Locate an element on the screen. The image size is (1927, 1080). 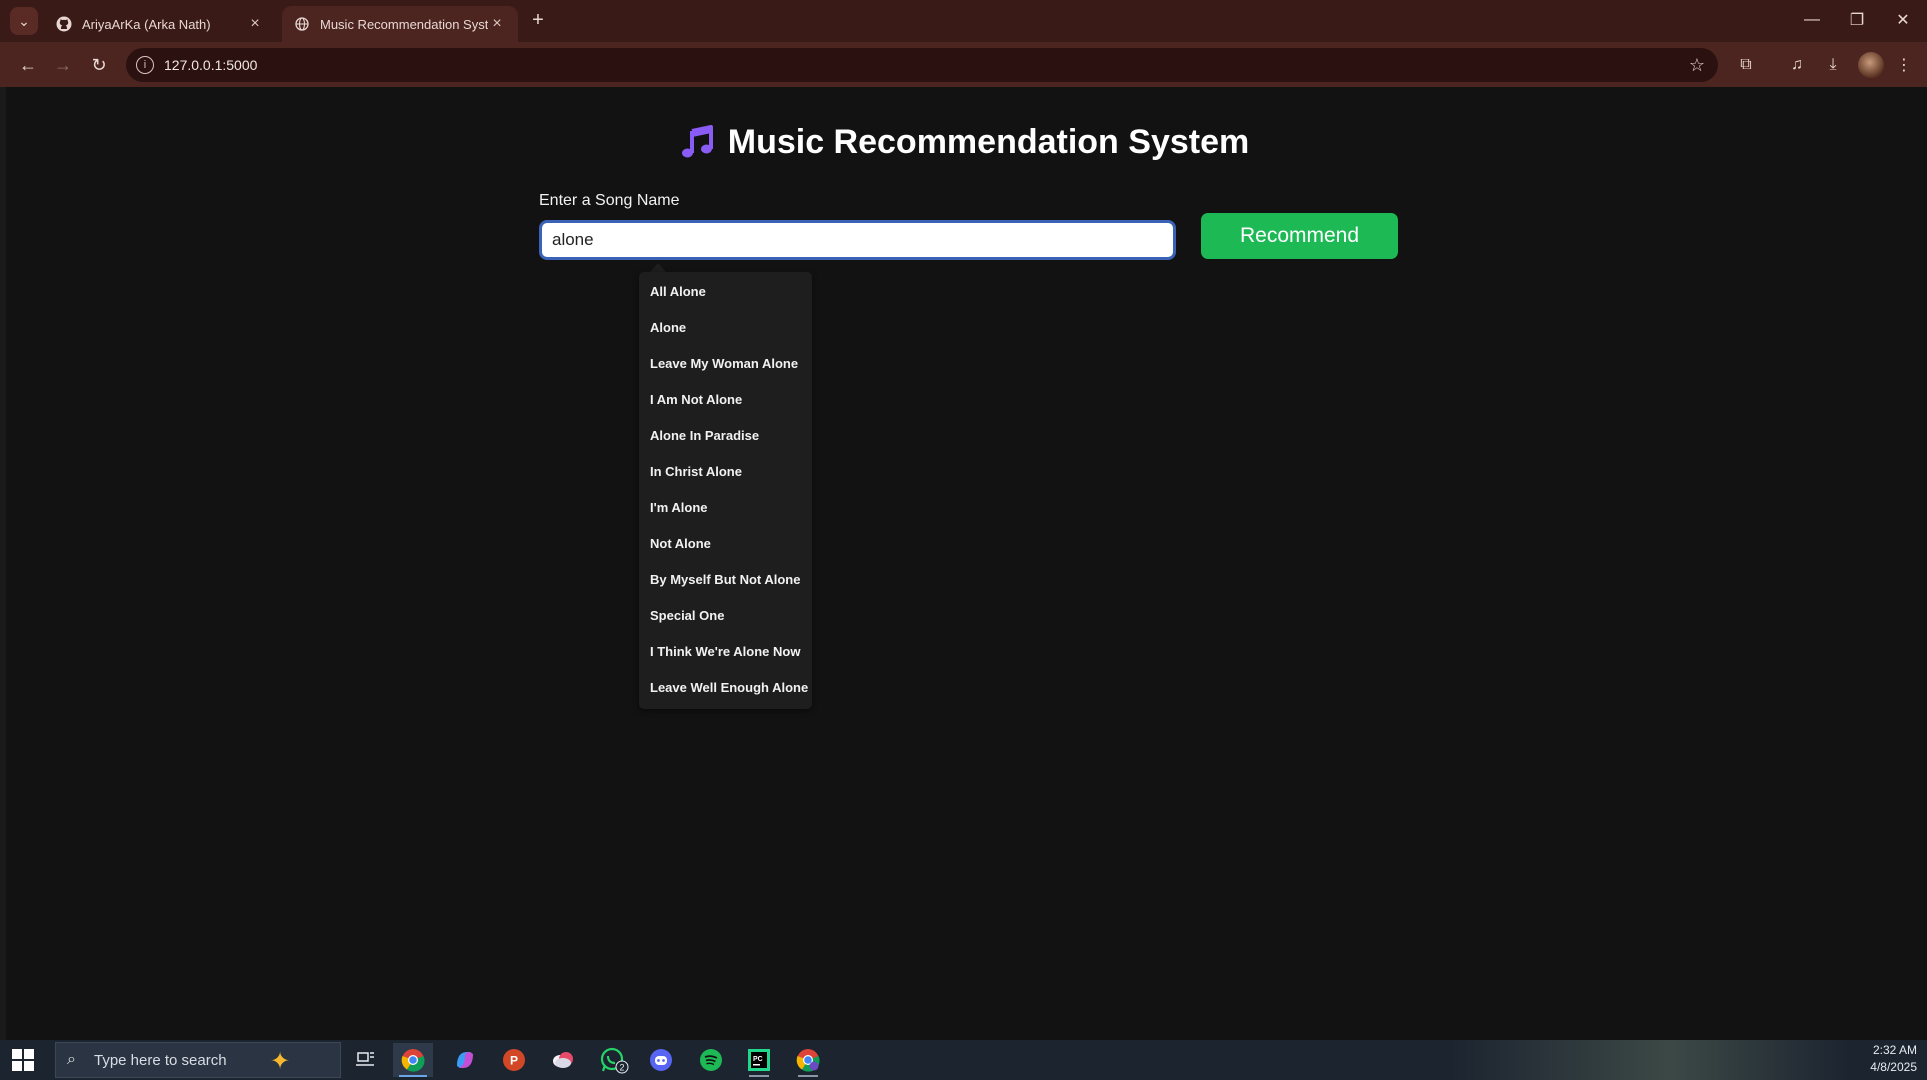
tab-music-recommendation: Music Recommendation System × is located at coordinates (400, 24).